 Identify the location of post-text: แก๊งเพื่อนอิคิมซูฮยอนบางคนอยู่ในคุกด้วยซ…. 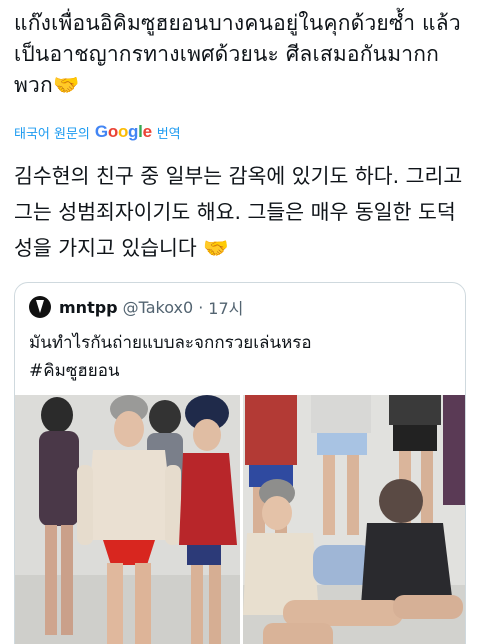
(237, 54).